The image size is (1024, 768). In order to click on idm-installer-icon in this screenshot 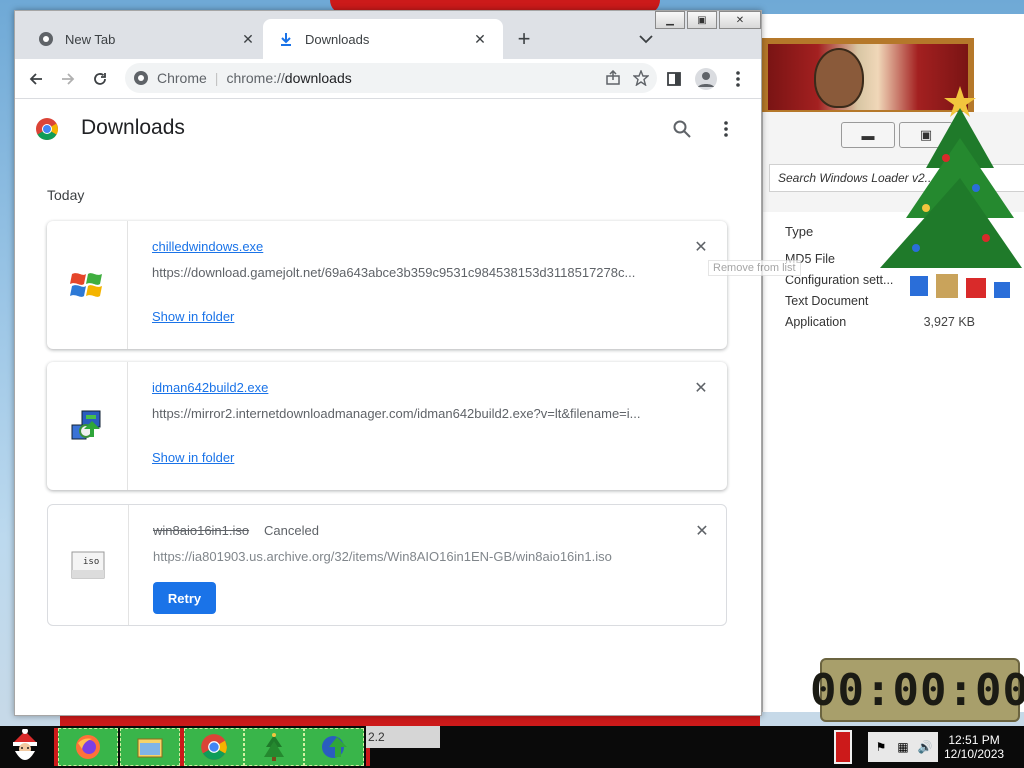, I will do `click(86, 425)`.